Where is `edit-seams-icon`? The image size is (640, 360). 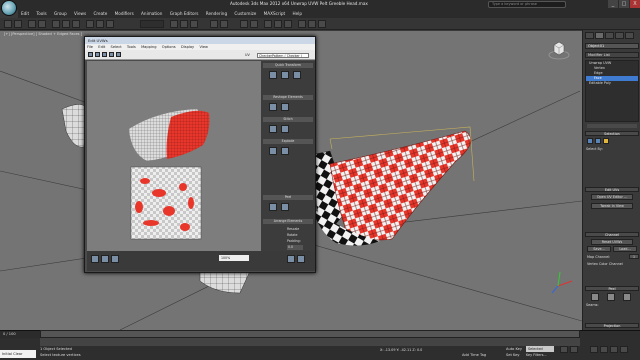
edit-seams-icon is located at coordinates (627, 297).